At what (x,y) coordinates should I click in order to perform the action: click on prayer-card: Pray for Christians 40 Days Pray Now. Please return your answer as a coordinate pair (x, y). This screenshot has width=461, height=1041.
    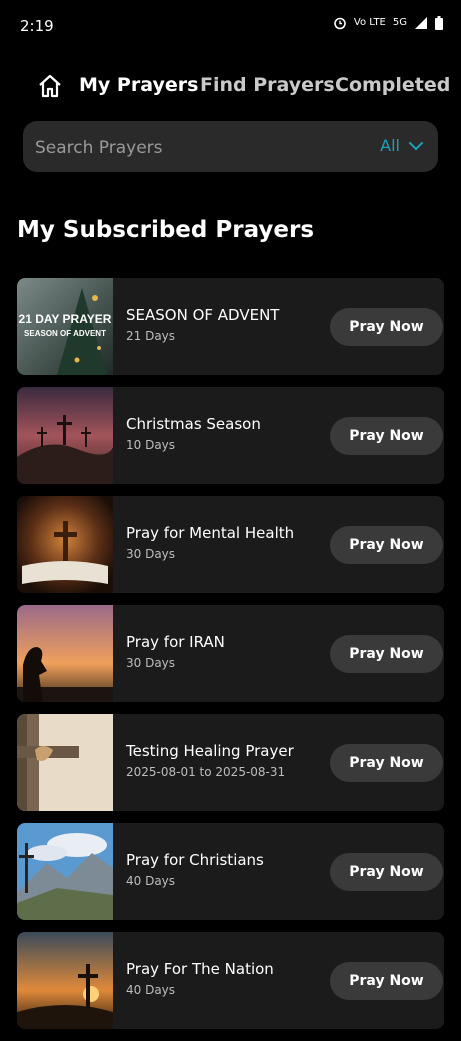
    Looking at the image, I should click on (230, 871).